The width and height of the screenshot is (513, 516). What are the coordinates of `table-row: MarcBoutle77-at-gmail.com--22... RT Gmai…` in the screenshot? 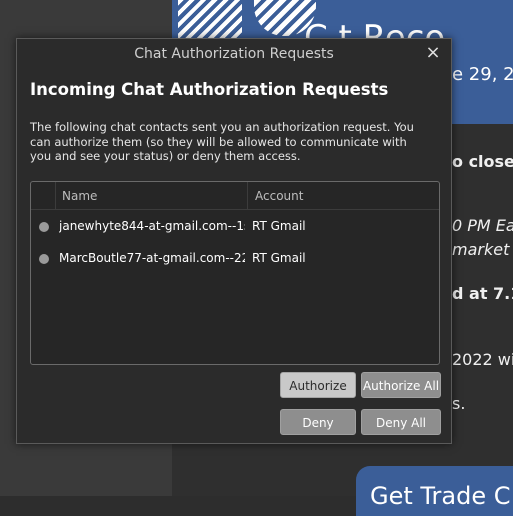 It's located at (235, 258).